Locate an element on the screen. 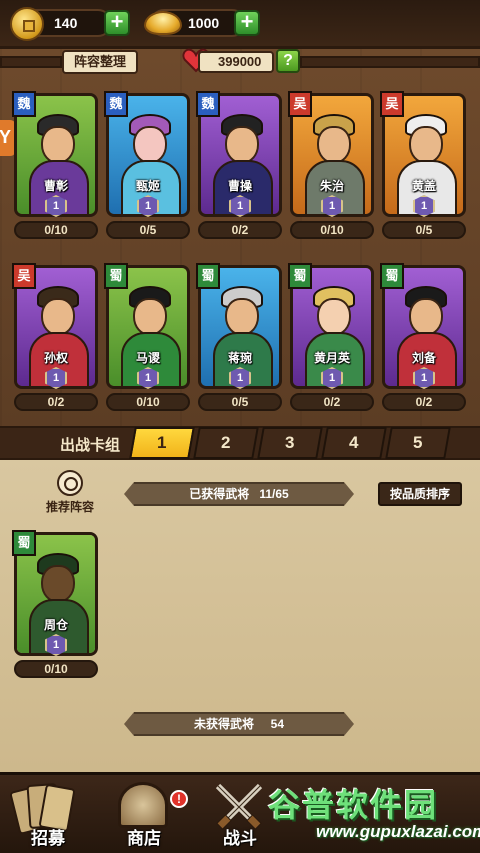  hero-card: 魏 甄姬 1 0/5 is located at coordinates (147, 167).